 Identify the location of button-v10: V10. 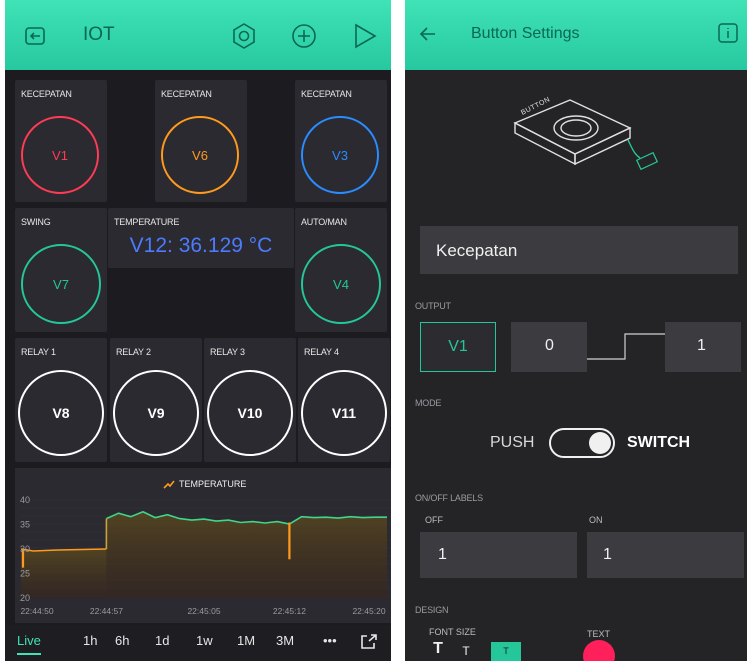
(250, 413).